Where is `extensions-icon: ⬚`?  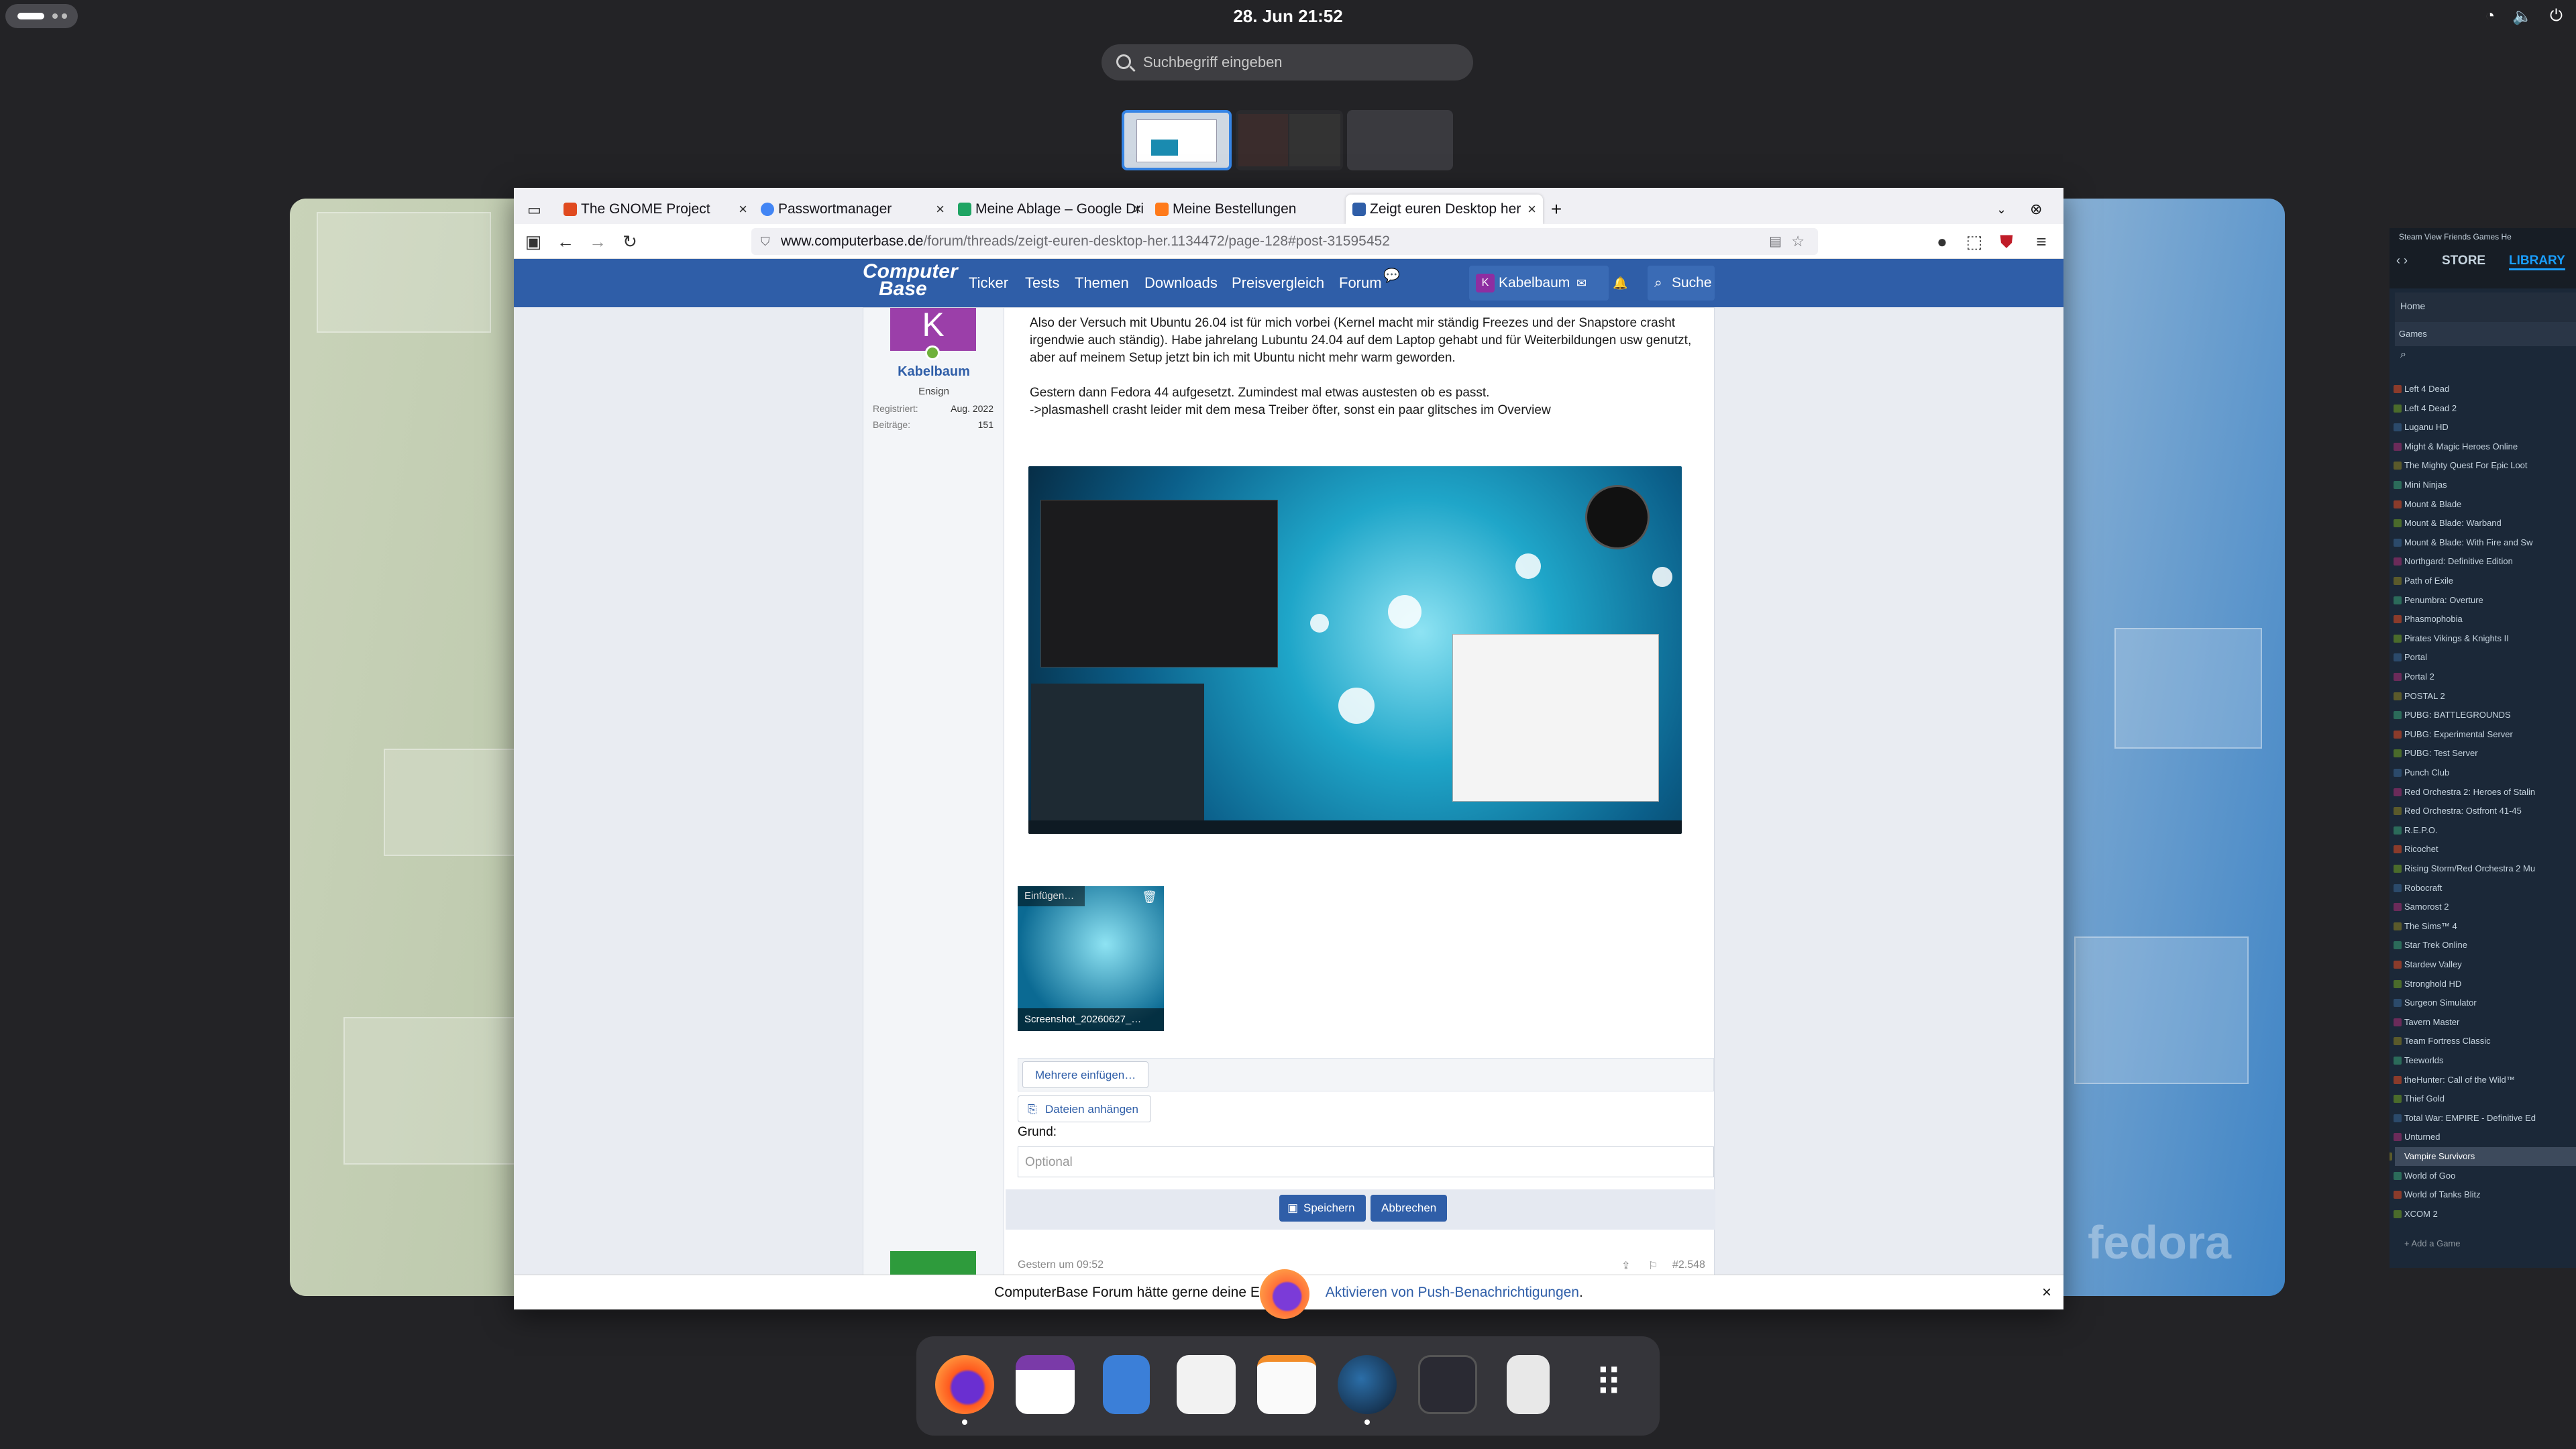 extensions-icon: ⬚ is located at coordinates (1974, 241).